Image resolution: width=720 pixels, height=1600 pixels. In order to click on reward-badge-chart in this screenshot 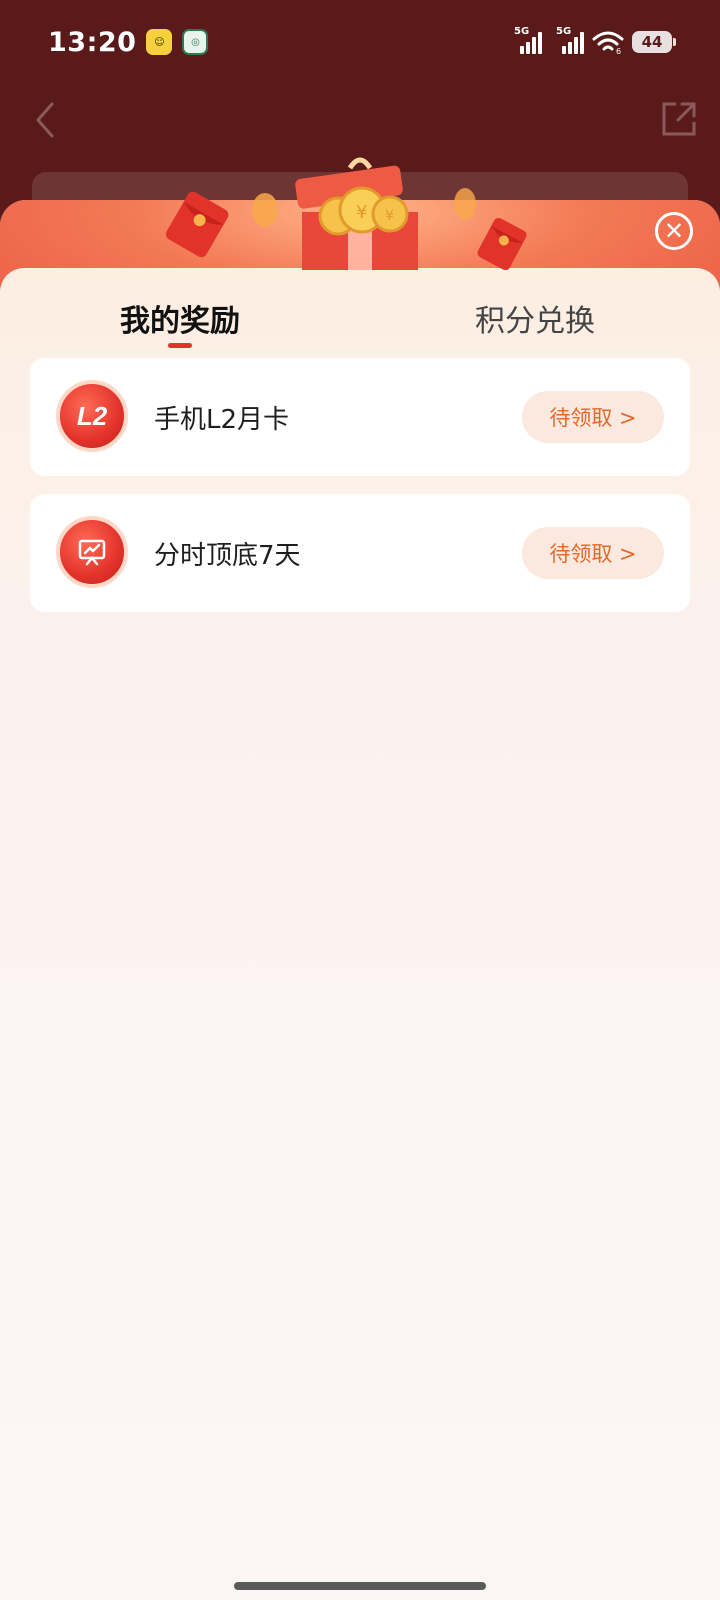, I will do `click(92, 552)`.